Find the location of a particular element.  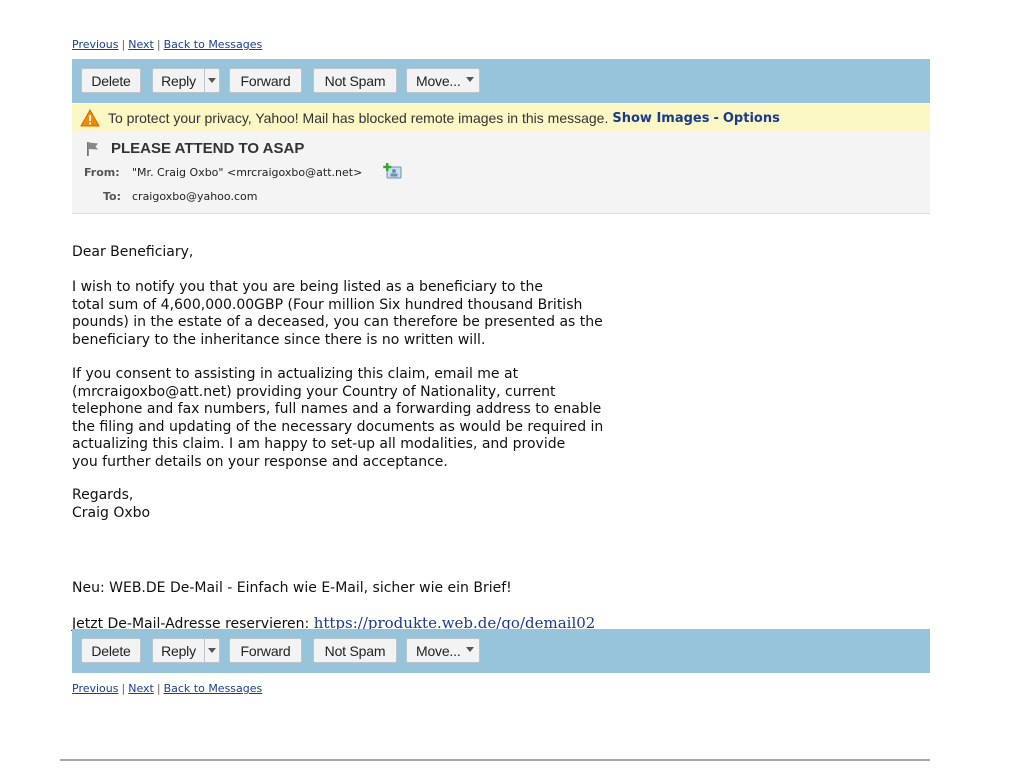

from-value: "Mr. Craig Oxbo" <mrcraigoxbo@att.net> is located at coordinates (247, 172).